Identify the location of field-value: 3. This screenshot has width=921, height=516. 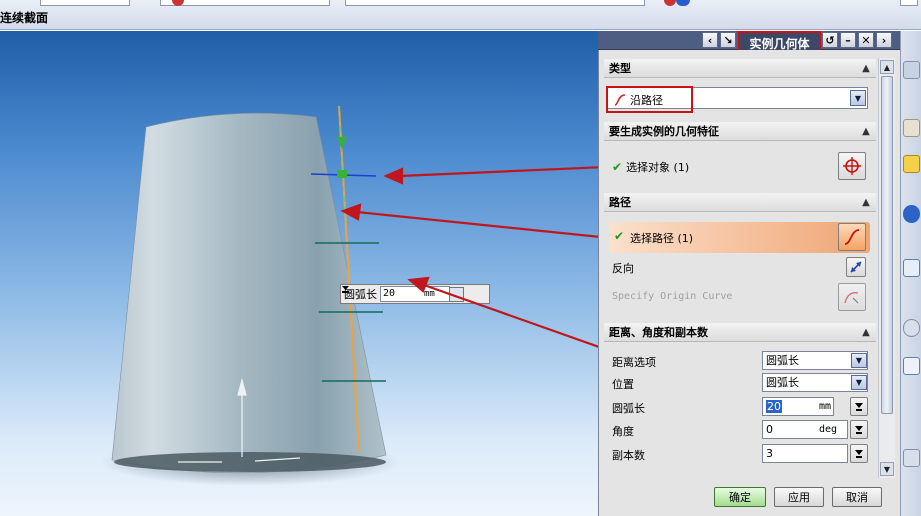
(769, 453).